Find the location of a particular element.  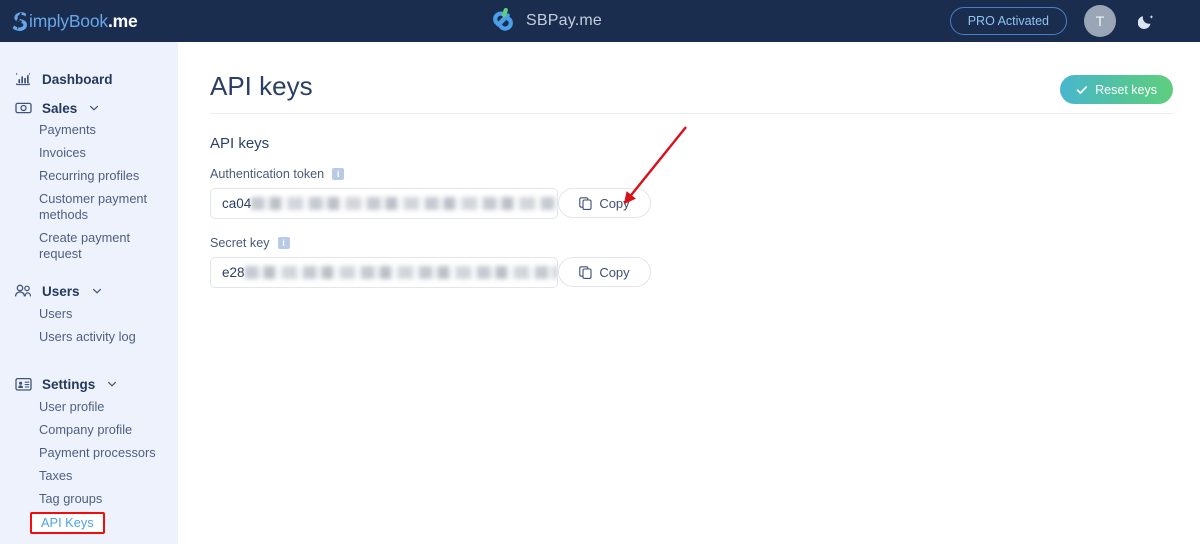

copy-button-authentication-token: Copy is located at coordinates (604, 203).